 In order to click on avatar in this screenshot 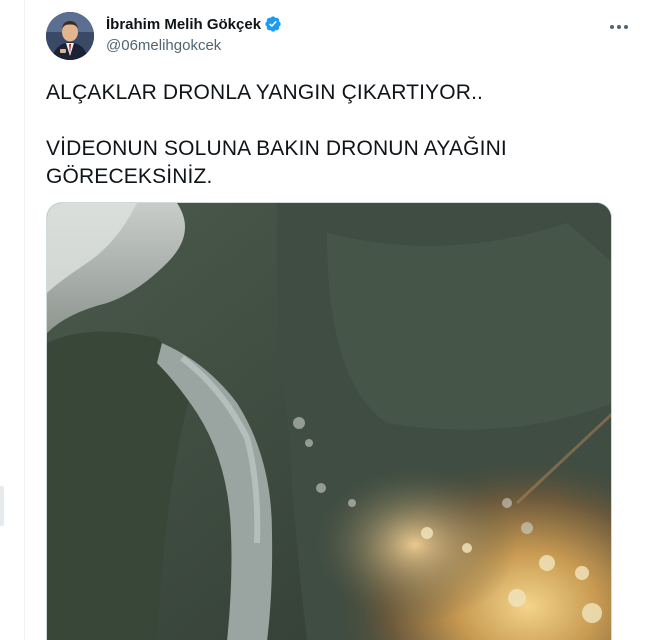, I will do `click(70, 36)`.